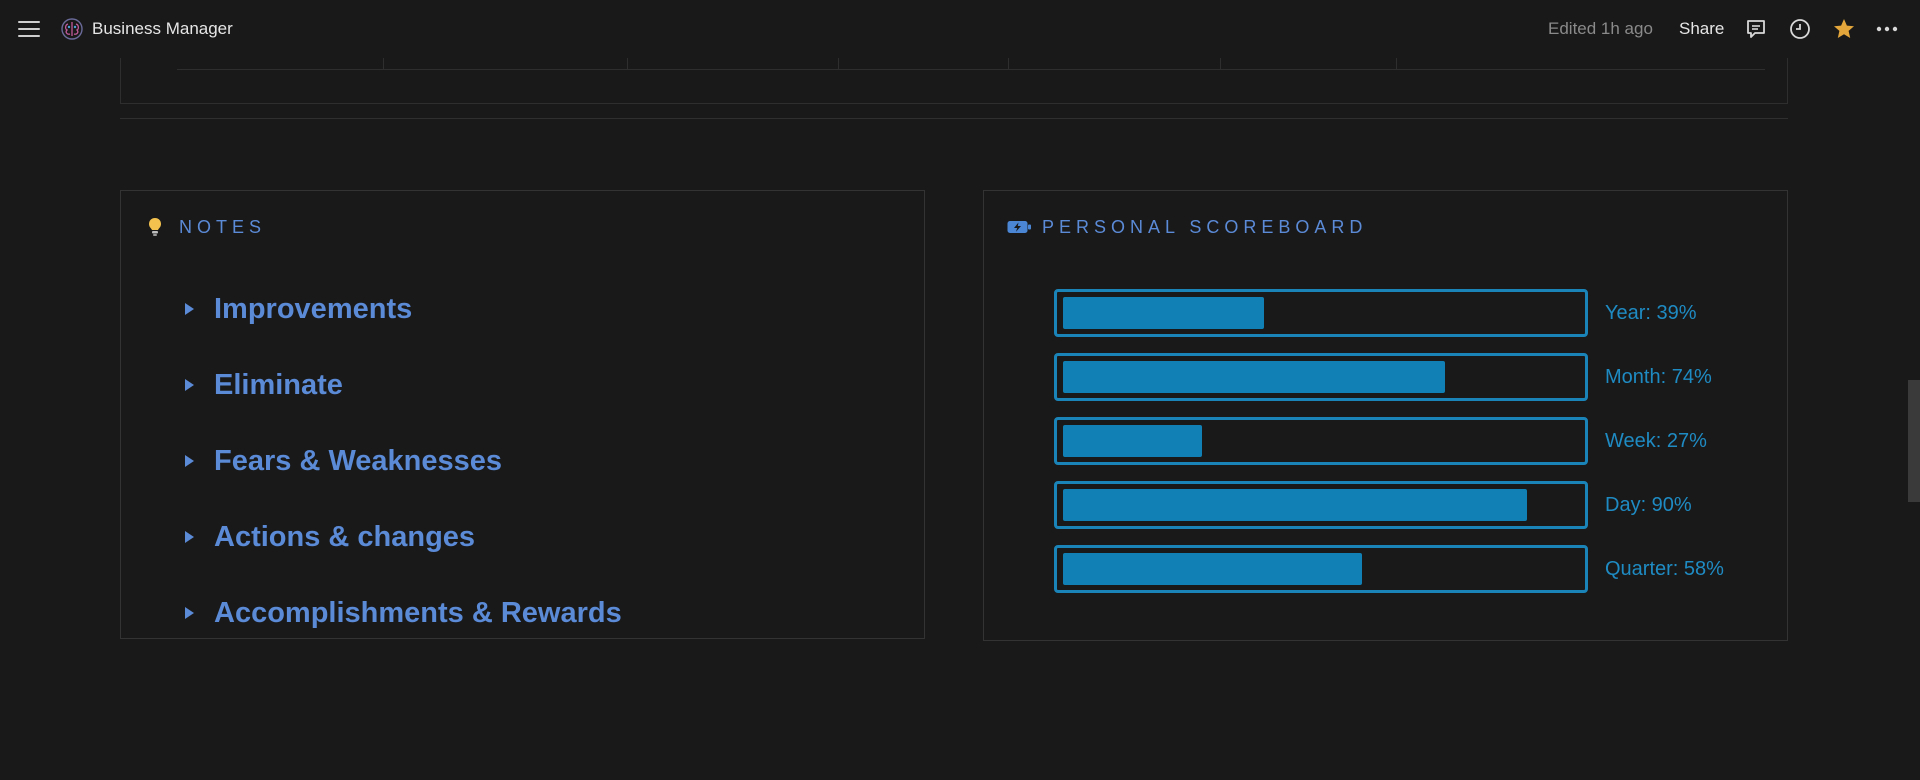 The height and width of the screenshot is (780, 1920). I want to click on notes-header: NOTES, so click(204, 227).